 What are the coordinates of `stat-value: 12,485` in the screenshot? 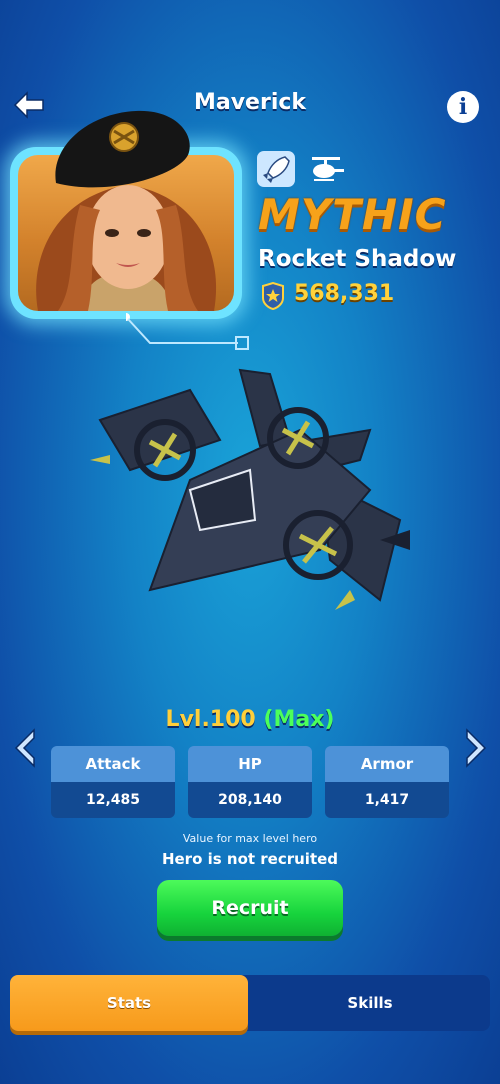 It's located at (113, 800).